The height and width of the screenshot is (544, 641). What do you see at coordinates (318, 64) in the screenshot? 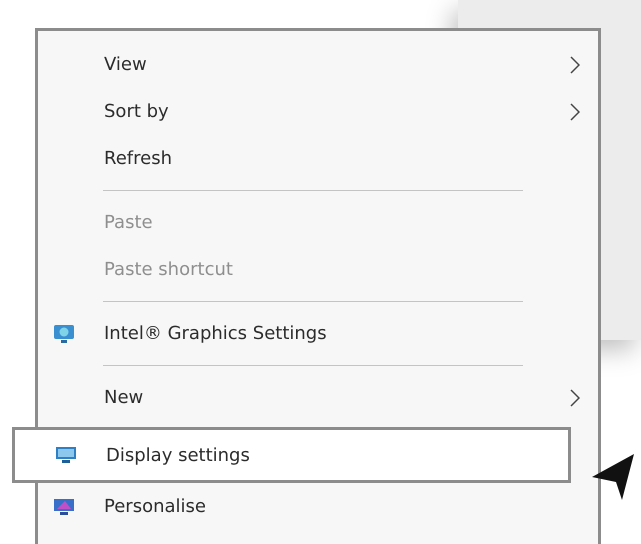
I see `menu-item: View` at bounding box center [318, 64].